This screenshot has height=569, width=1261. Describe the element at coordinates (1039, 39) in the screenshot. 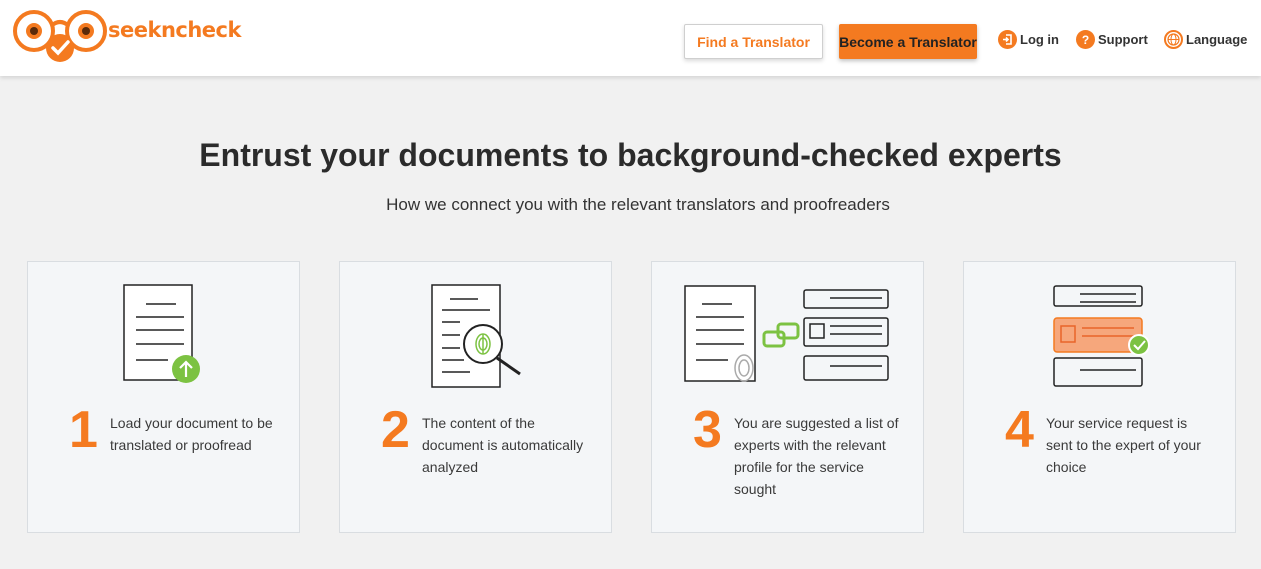

I see `login-label: Log in` at that location.